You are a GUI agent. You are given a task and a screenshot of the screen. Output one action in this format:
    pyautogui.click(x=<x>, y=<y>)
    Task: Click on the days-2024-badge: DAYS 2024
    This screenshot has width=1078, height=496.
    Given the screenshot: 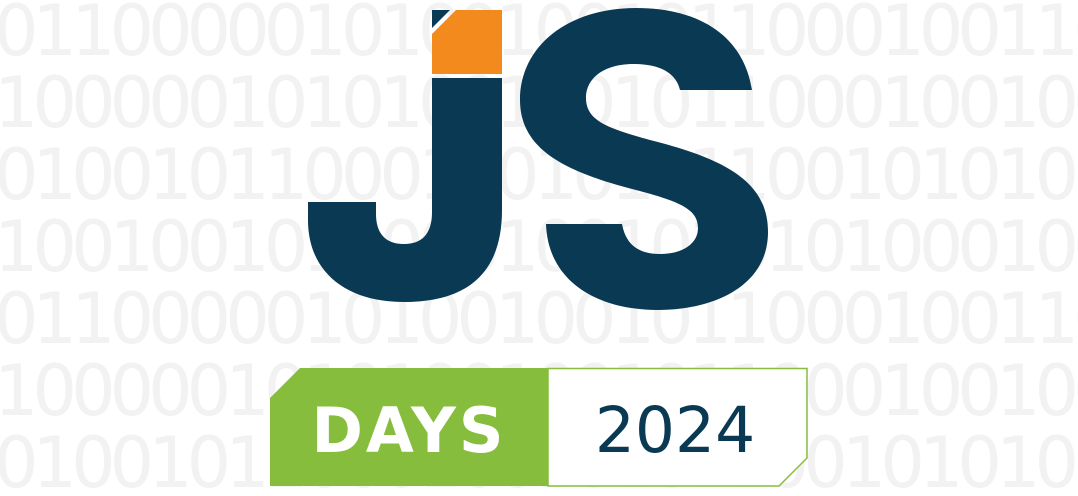 What is the action you would take?
    pyautogui.click(x=539, y=427)
    